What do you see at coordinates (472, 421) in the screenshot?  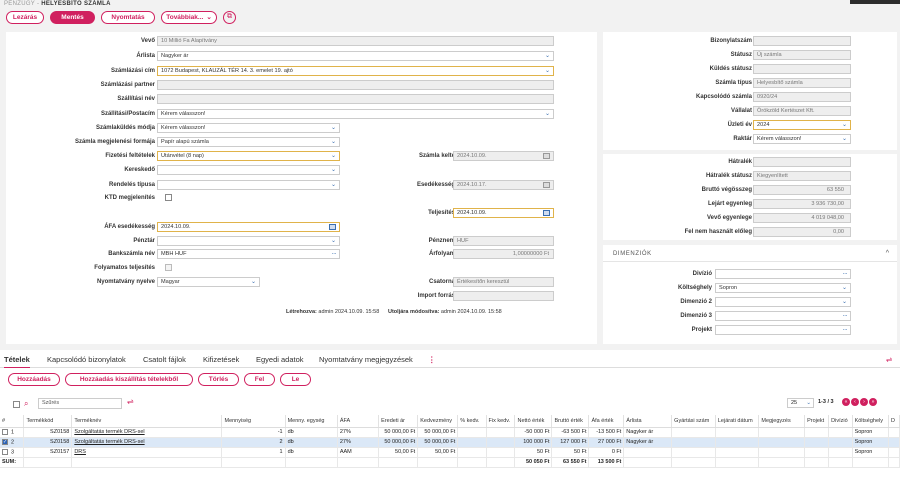 I see `column-header: % kedv.` at bounding box center [472, 421].